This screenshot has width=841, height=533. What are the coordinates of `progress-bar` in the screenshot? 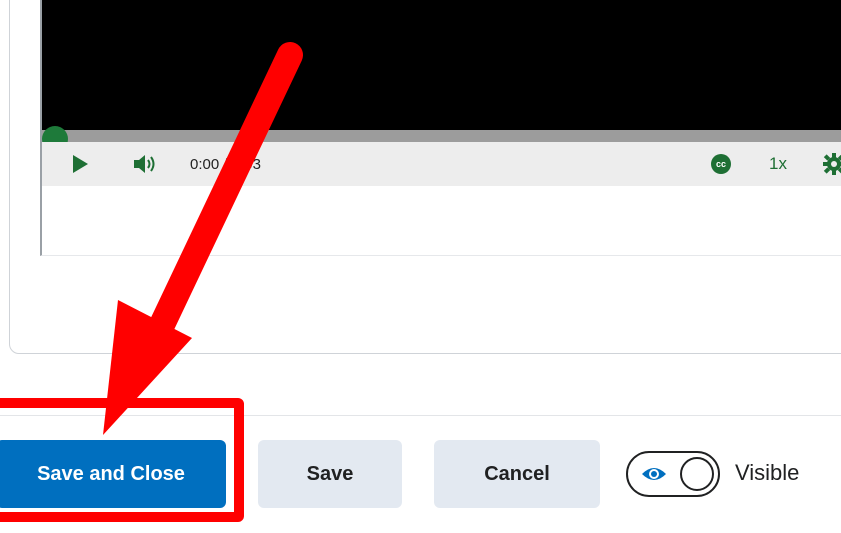 It's located at (441, 136).